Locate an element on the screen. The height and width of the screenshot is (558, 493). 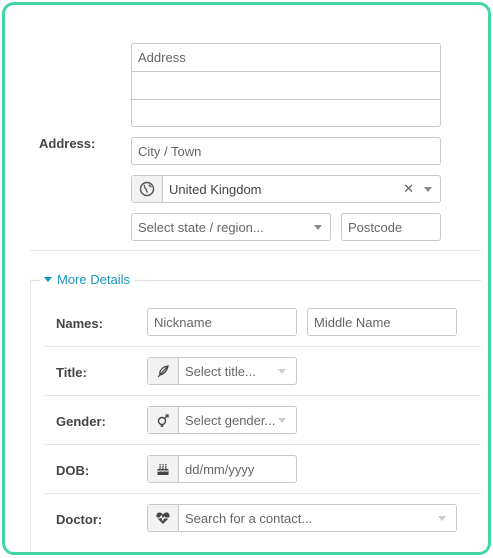
birthday-cake-icon is located at coordinates (163, 469).